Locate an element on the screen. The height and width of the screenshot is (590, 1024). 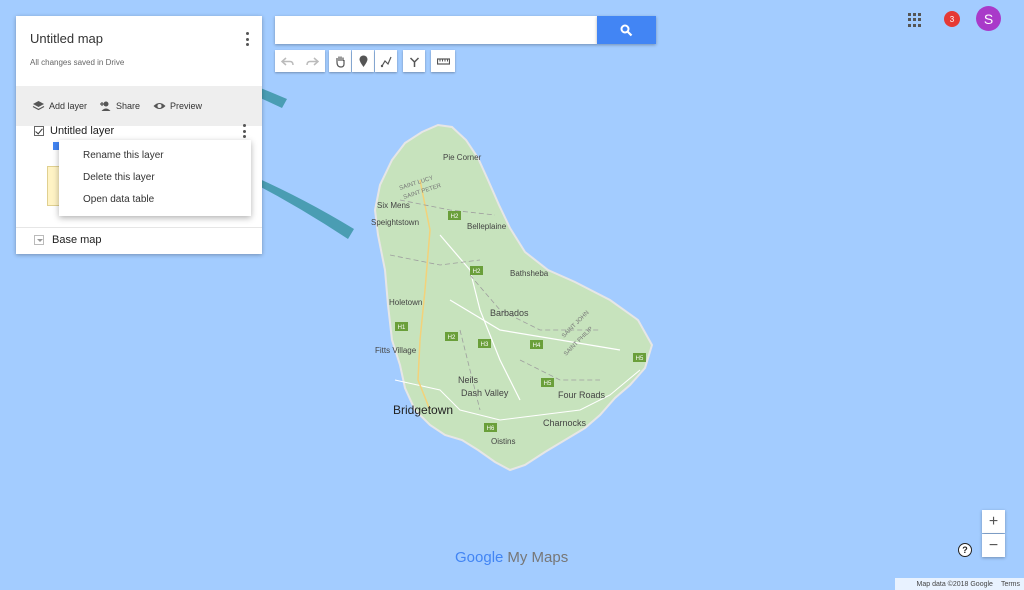
layer-name: Untitled layer is located at coordinates (82, 131).